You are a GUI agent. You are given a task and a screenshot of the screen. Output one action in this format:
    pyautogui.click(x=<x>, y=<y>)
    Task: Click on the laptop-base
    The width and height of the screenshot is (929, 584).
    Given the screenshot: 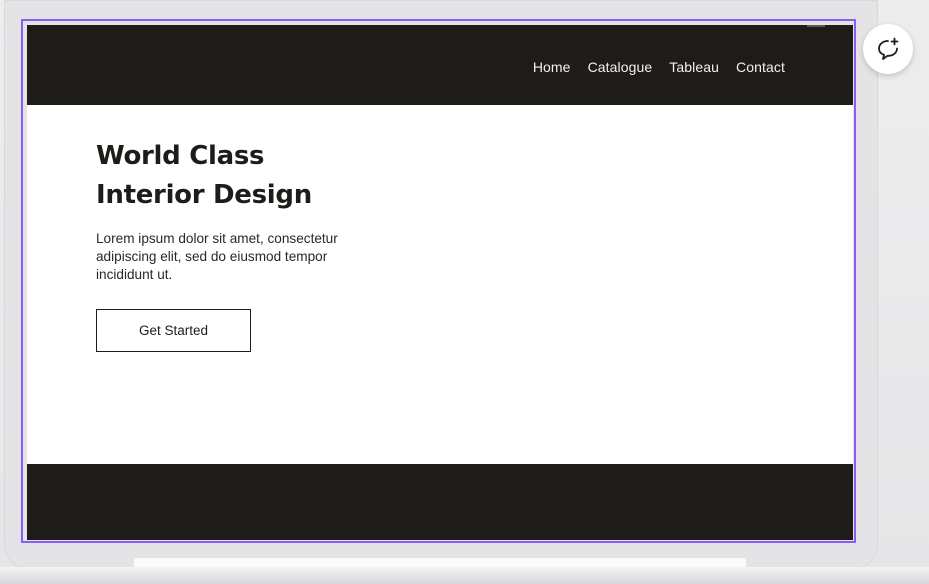 What is the action you would take?
    pyautogui.click(x=464, y=575)
    